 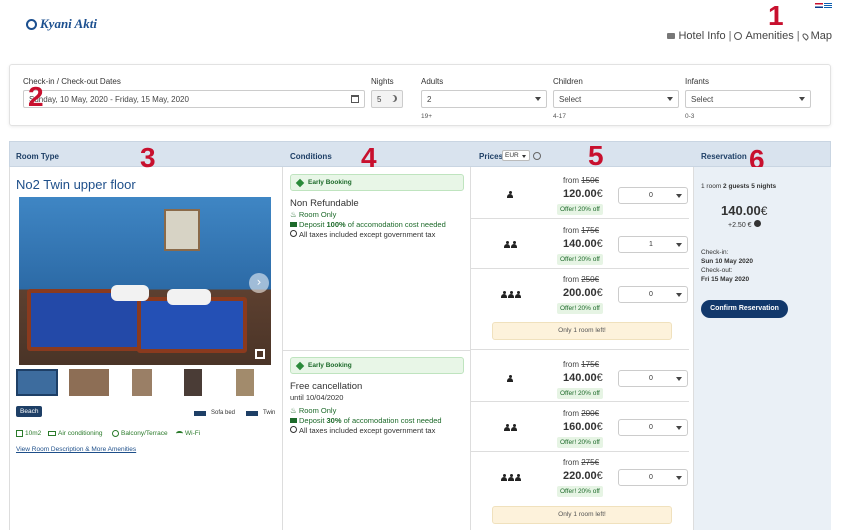 What do you see at coordinates (580, 476) in the screenshot?
I see `price-value: 220.00` at bounding box center [580, 476].